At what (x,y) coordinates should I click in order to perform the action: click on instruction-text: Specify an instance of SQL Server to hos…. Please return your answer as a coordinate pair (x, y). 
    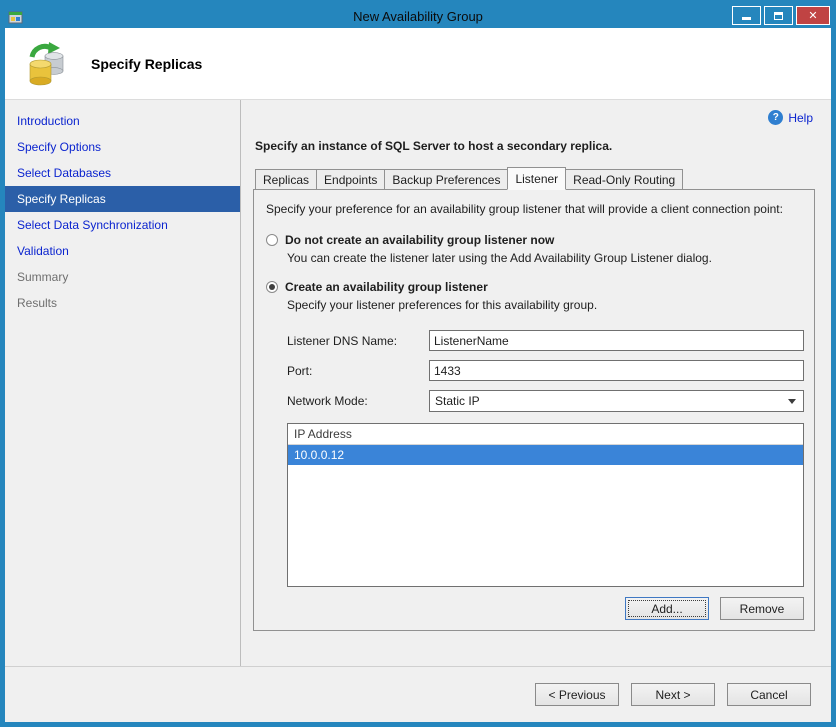
    Looking at the image, I should click on (434, 146).